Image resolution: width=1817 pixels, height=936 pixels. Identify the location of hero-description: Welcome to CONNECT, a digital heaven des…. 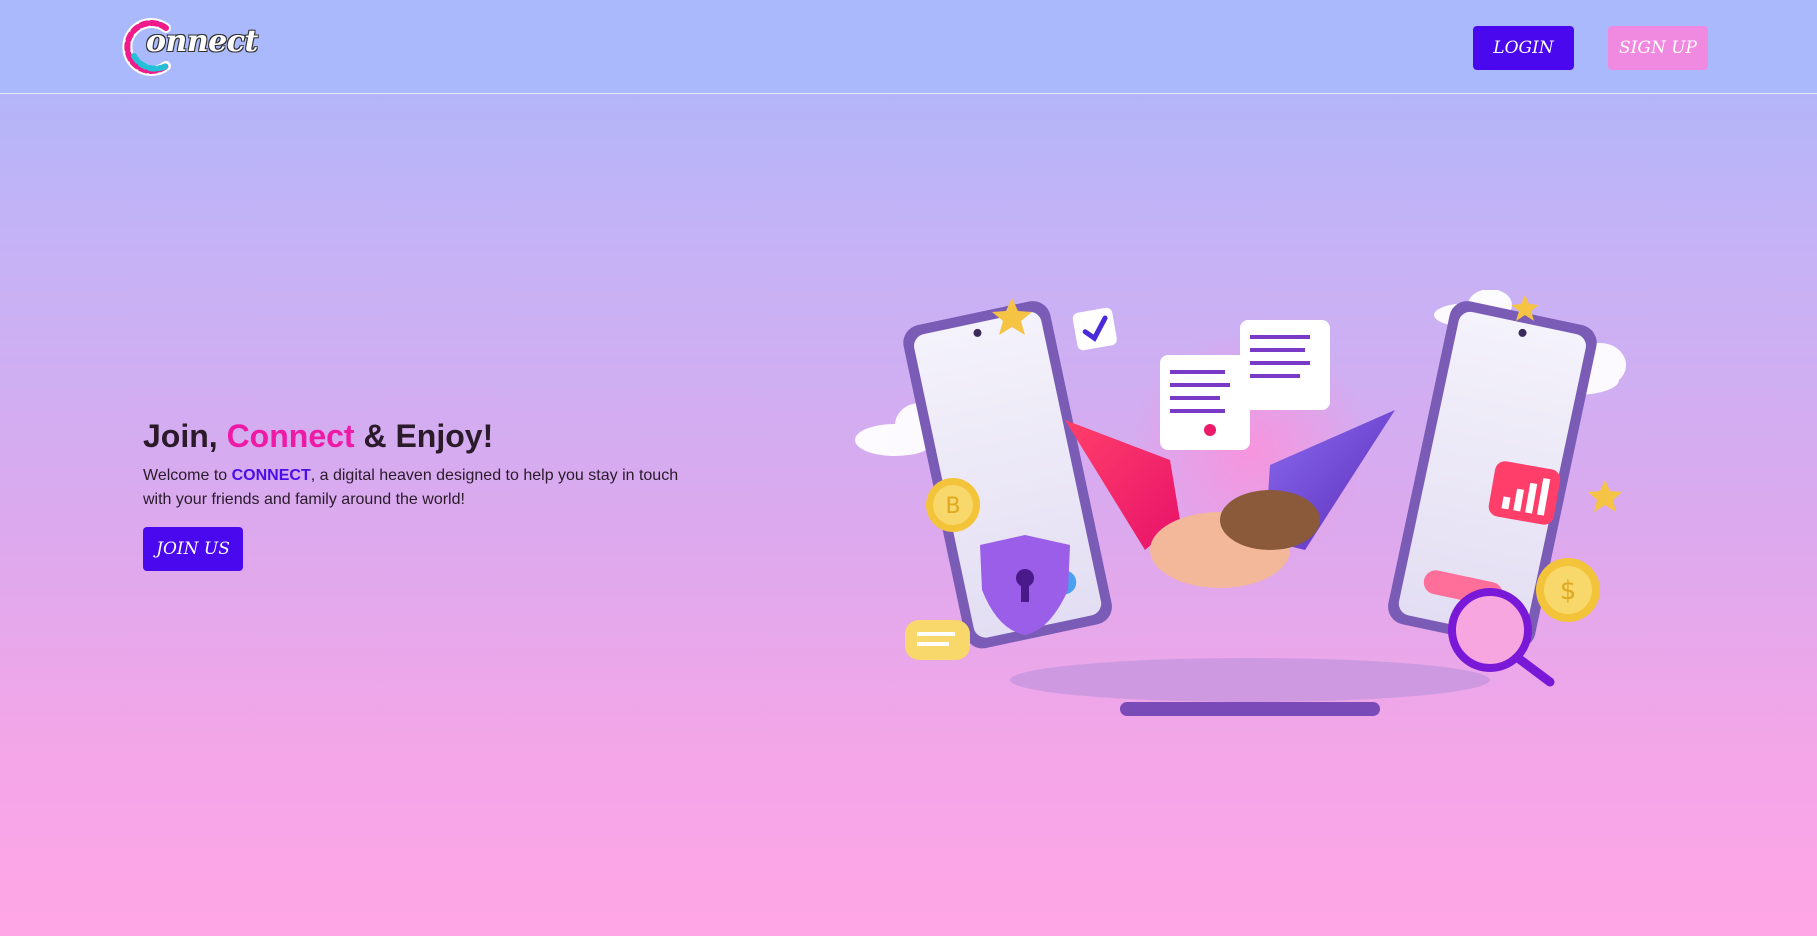
(423, 488).